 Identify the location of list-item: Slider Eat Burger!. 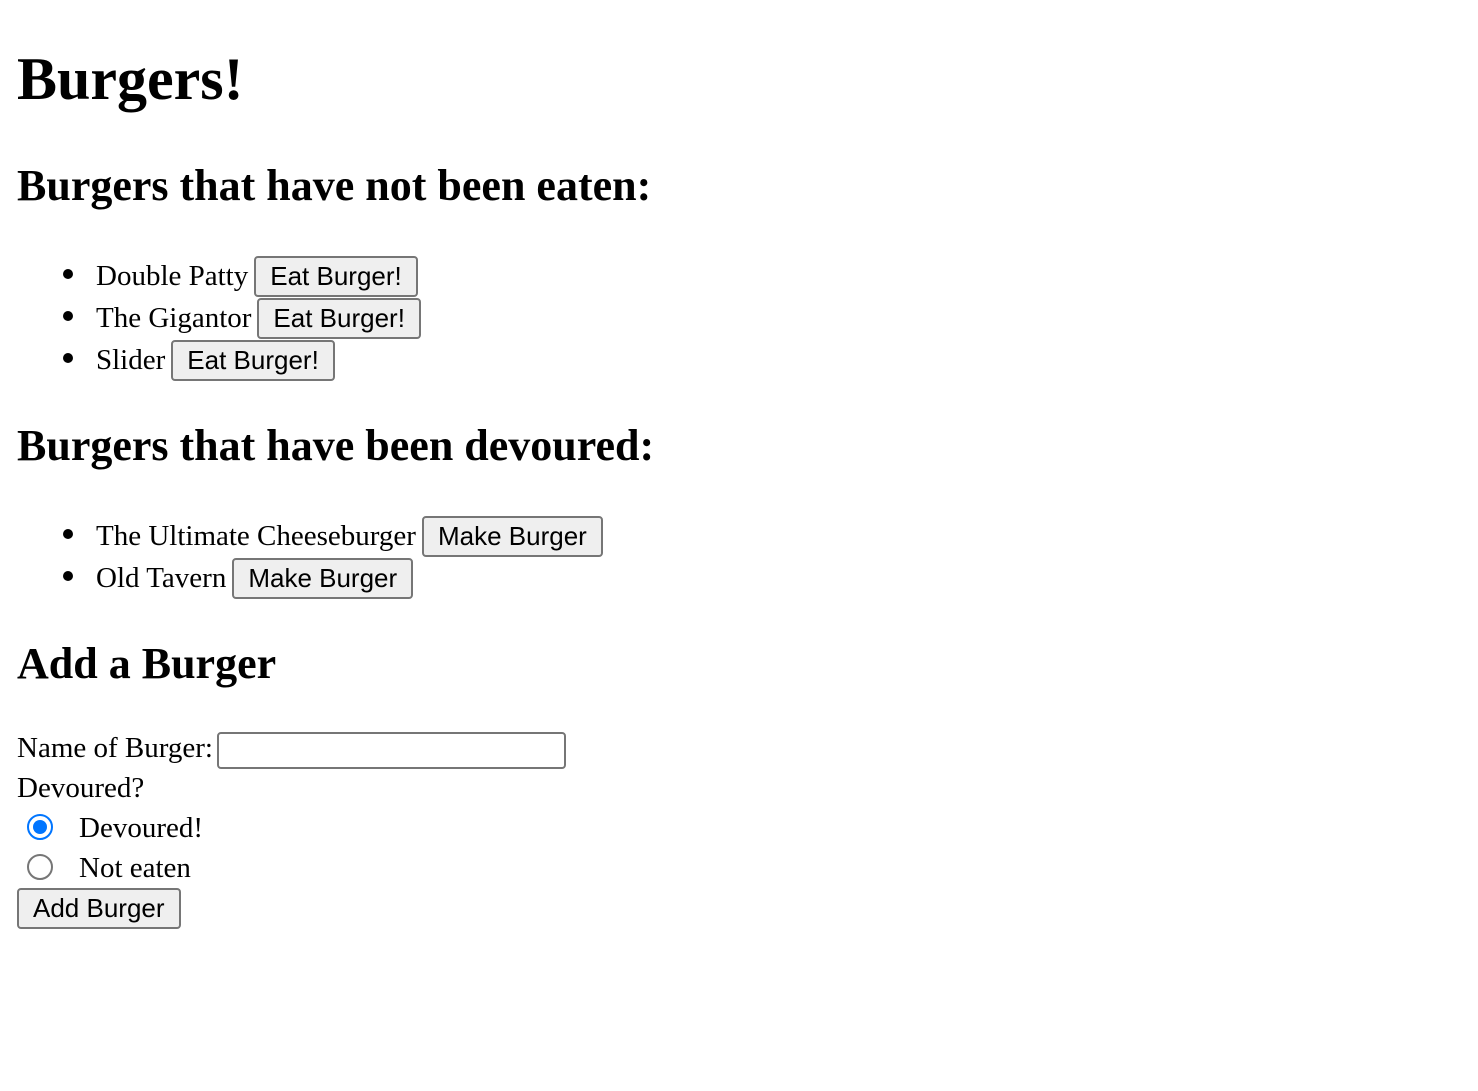
(240, 359).